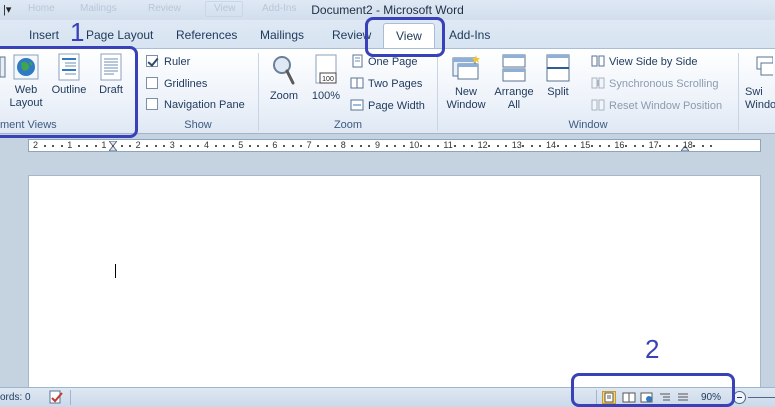  Describe the element at coordinates (204, 105) in the screenshot. I see `navigation-pane-label: Navigation Pane` at that location.